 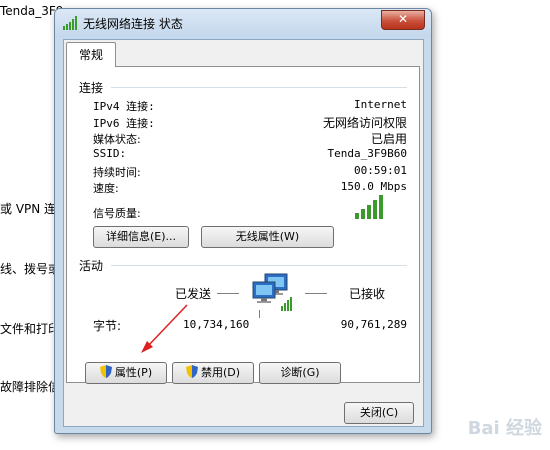 I want to click on duration-value: 00:59:01, so click(x=380, y=170).